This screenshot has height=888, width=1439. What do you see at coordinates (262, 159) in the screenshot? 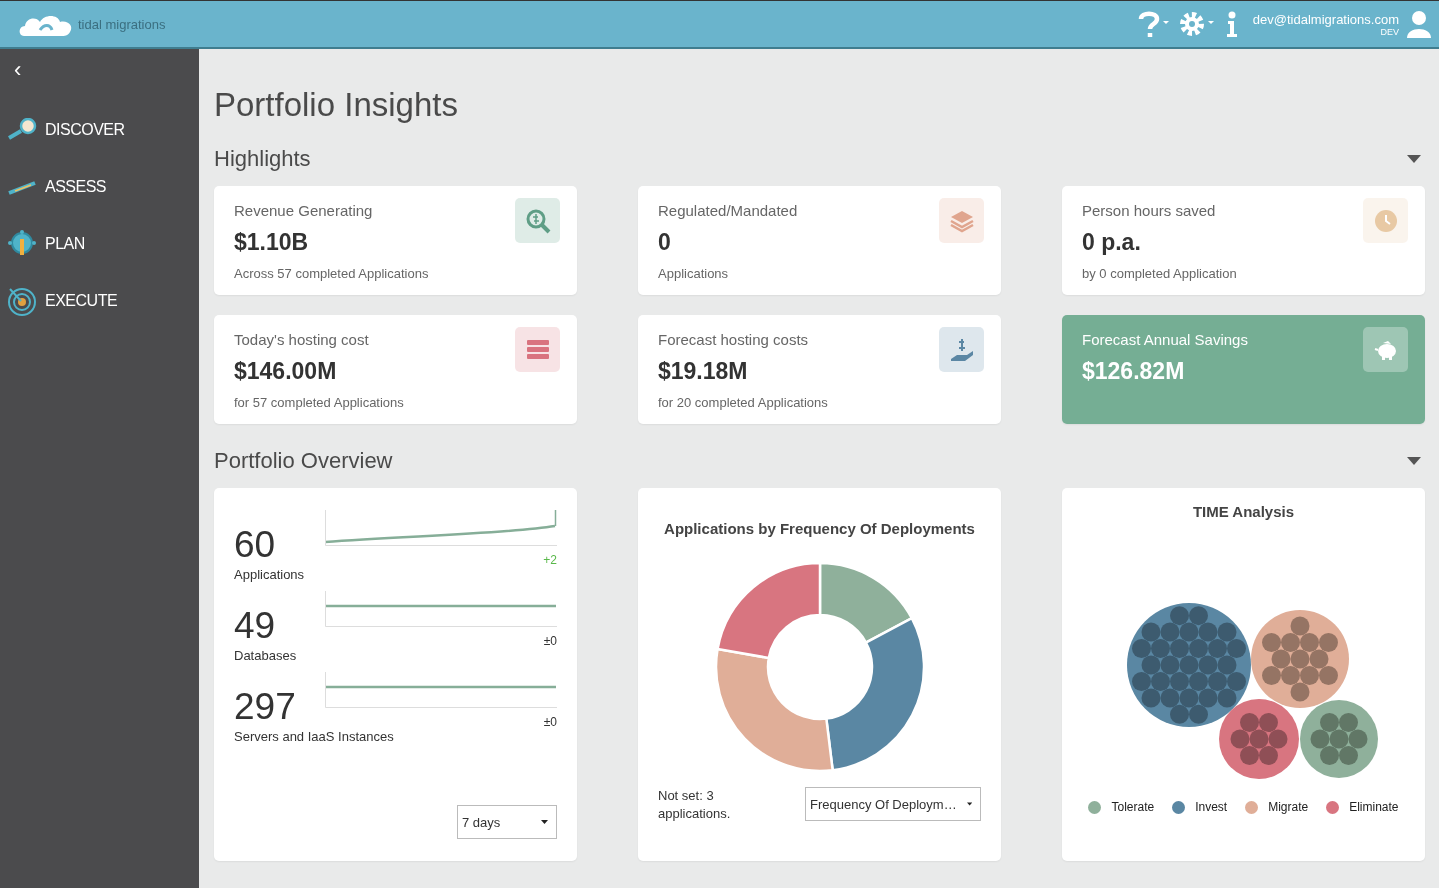
I see `section-title: Highlights` at bounding box center [262, 159].